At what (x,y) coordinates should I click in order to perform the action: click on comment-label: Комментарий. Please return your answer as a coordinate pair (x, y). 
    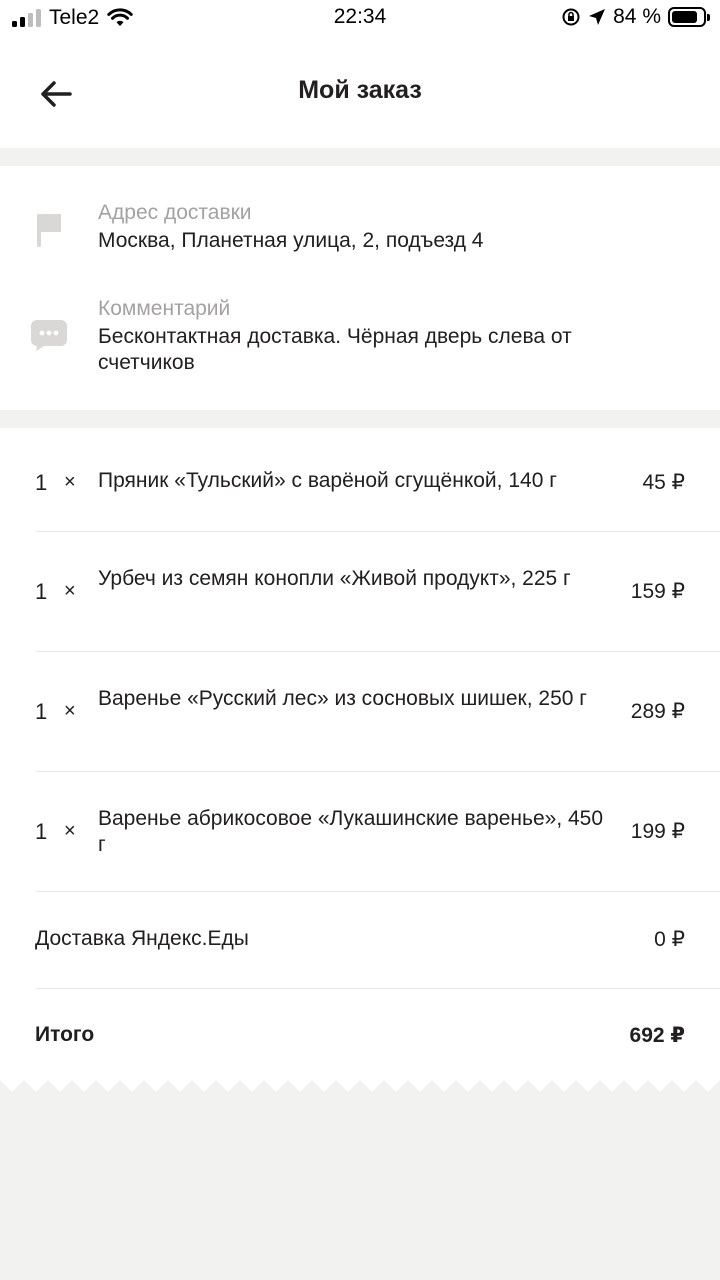
    Looking at the image, I should click on (164, 308).